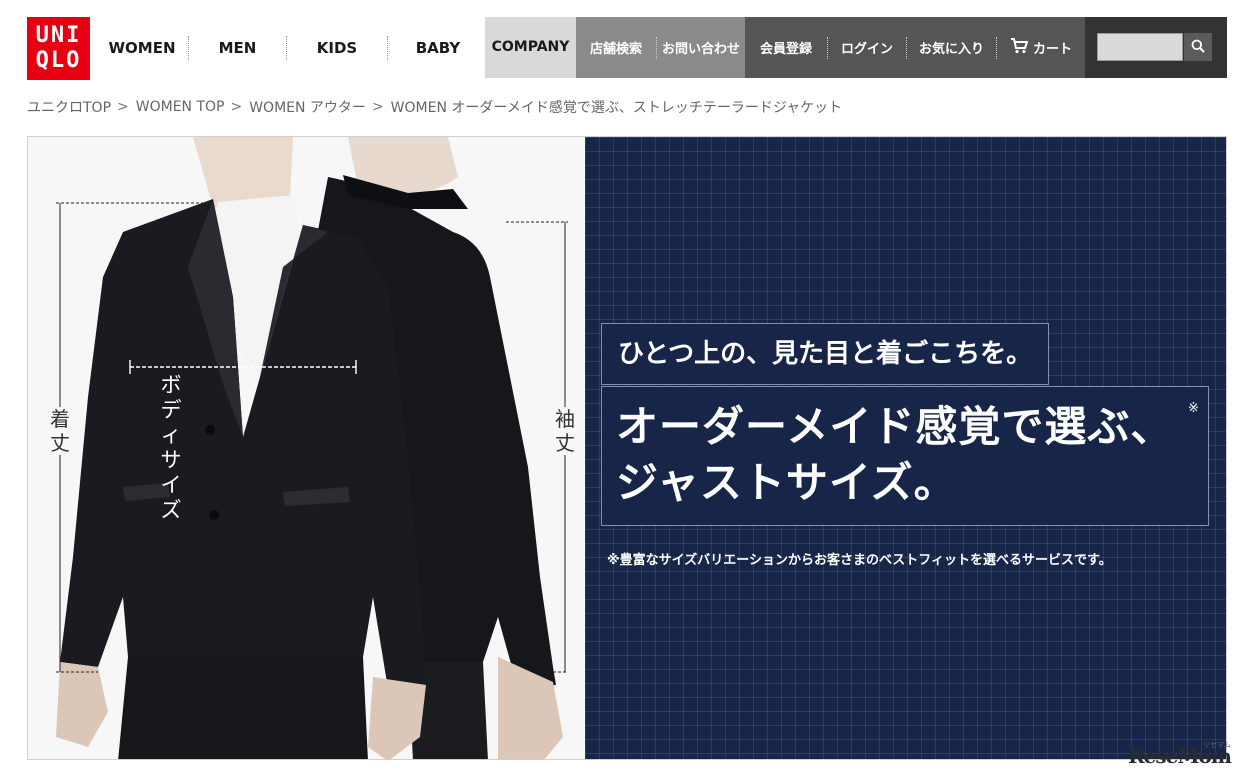 The width and height of the screenshot is (1242, 781). What do you see at coordinates (58, 60) in the screenshot?
I see `logo-line-2: QLO` at bounding box center [58, 60].